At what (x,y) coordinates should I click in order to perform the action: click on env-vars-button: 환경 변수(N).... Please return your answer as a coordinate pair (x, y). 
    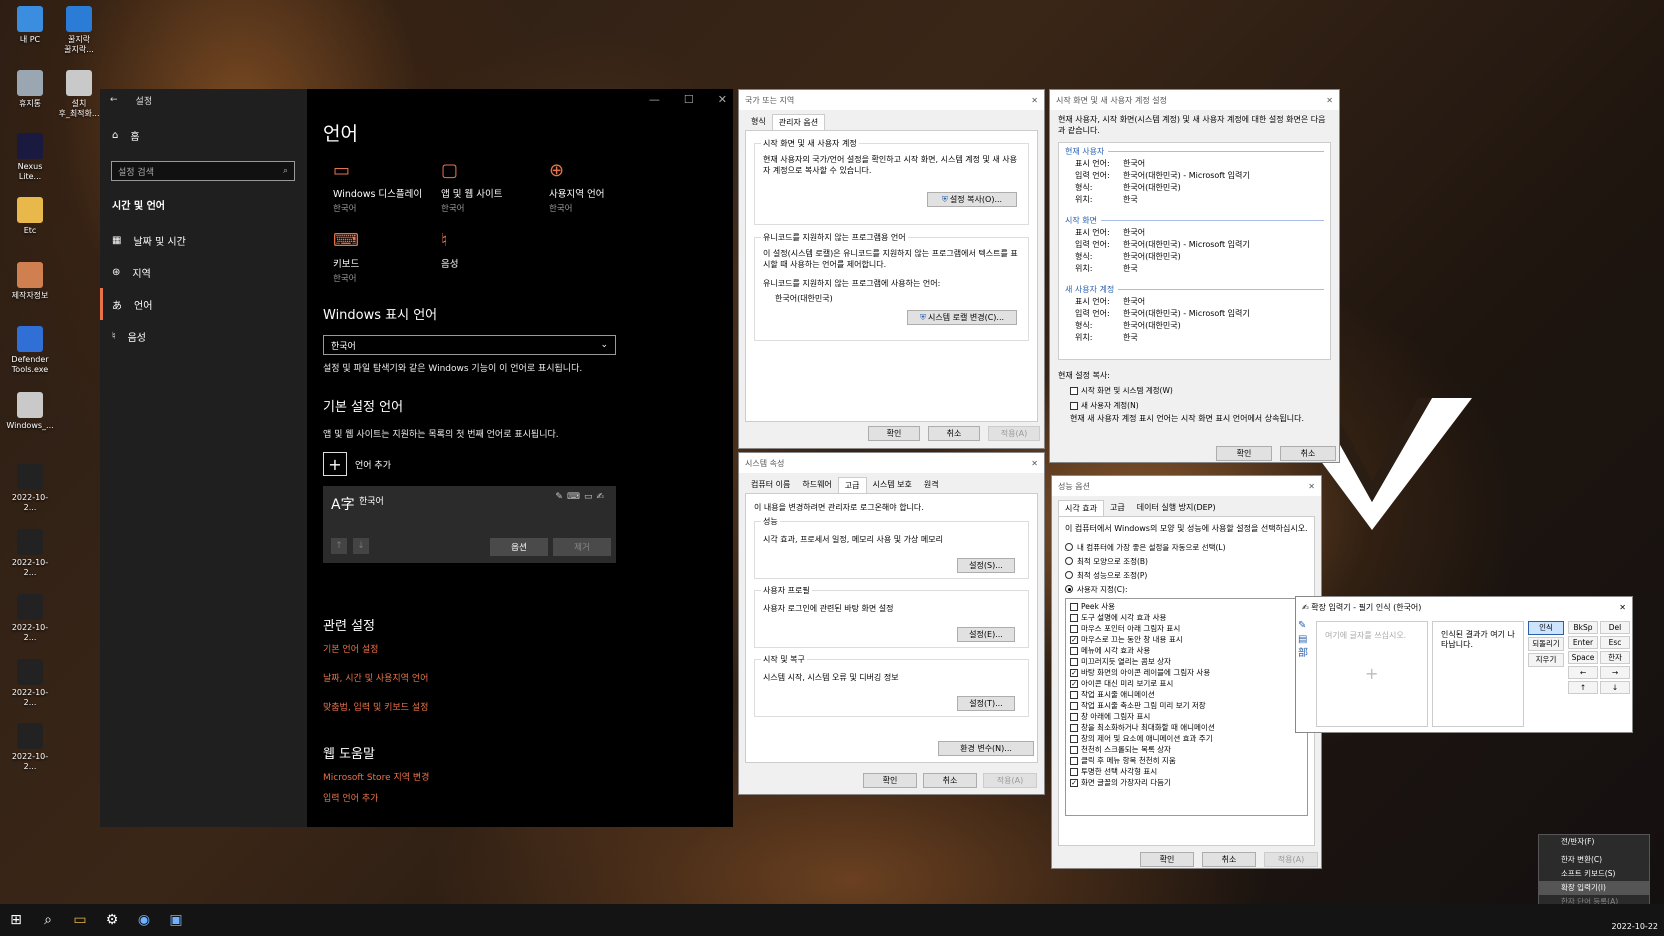
    Looking at the image, I should click on (986, 748).